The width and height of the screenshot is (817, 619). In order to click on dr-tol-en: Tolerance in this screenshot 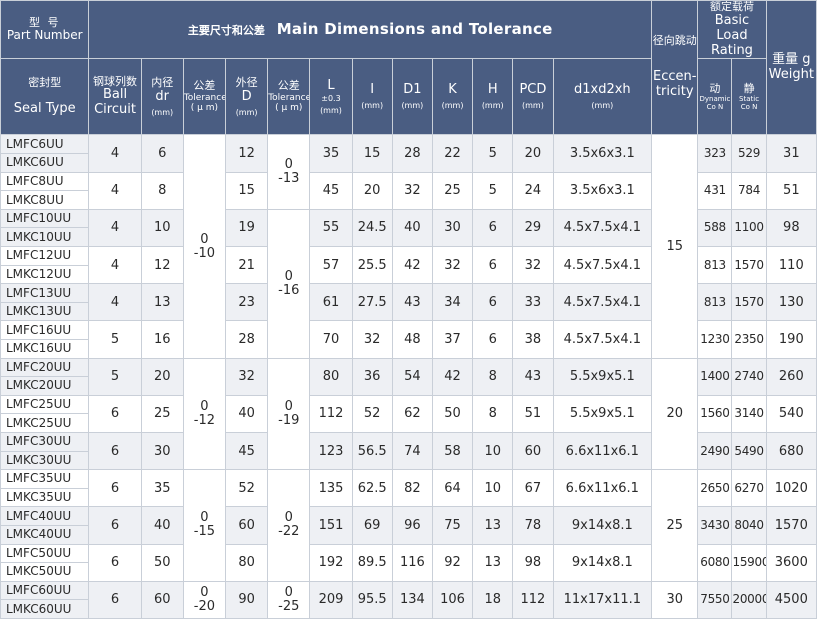, I will do `click(204, 97)`.